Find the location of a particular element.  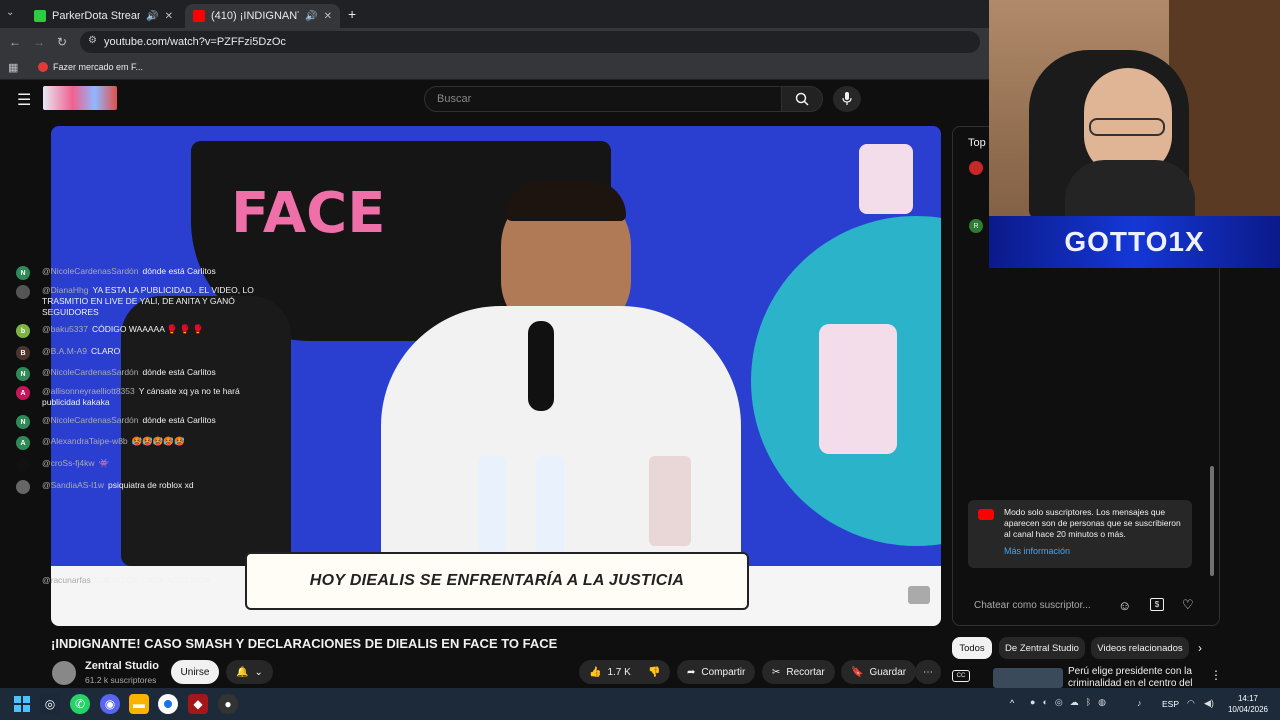

steam-icon: ◎ is located at coordinates (50, 704).